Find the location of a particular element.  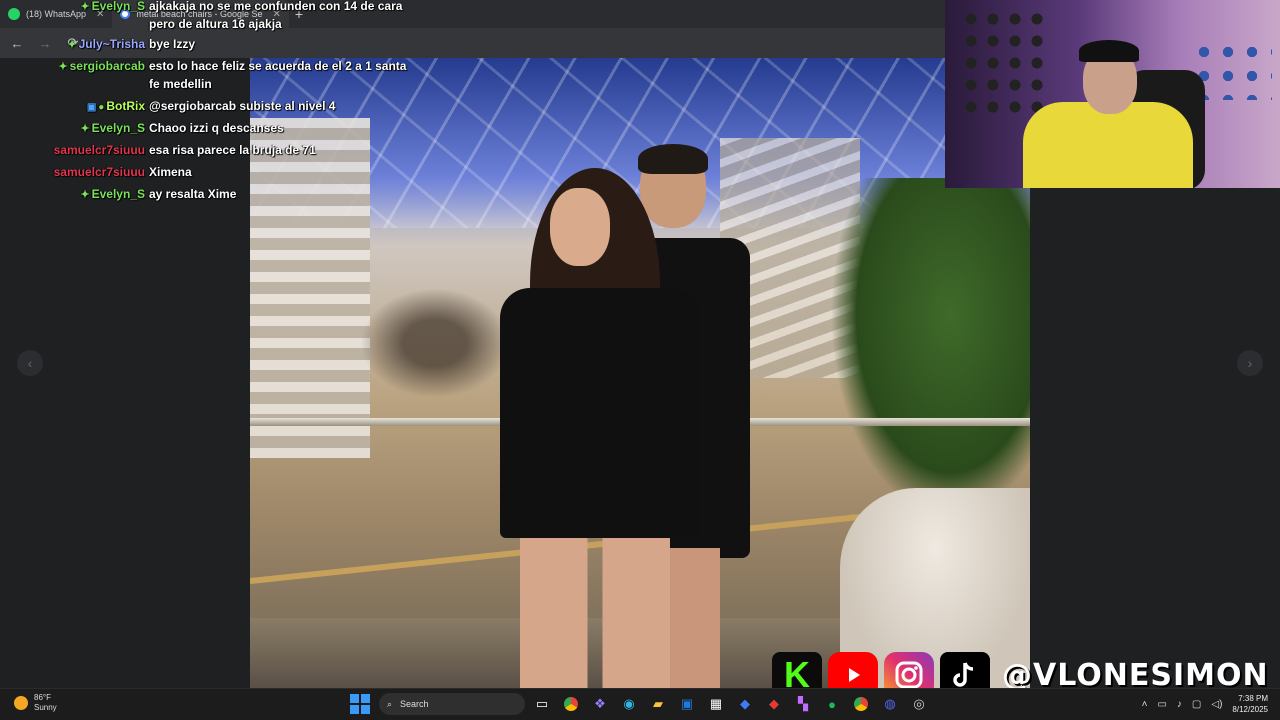

copilot-icon: ❖ is located at coordinates (600, 704).